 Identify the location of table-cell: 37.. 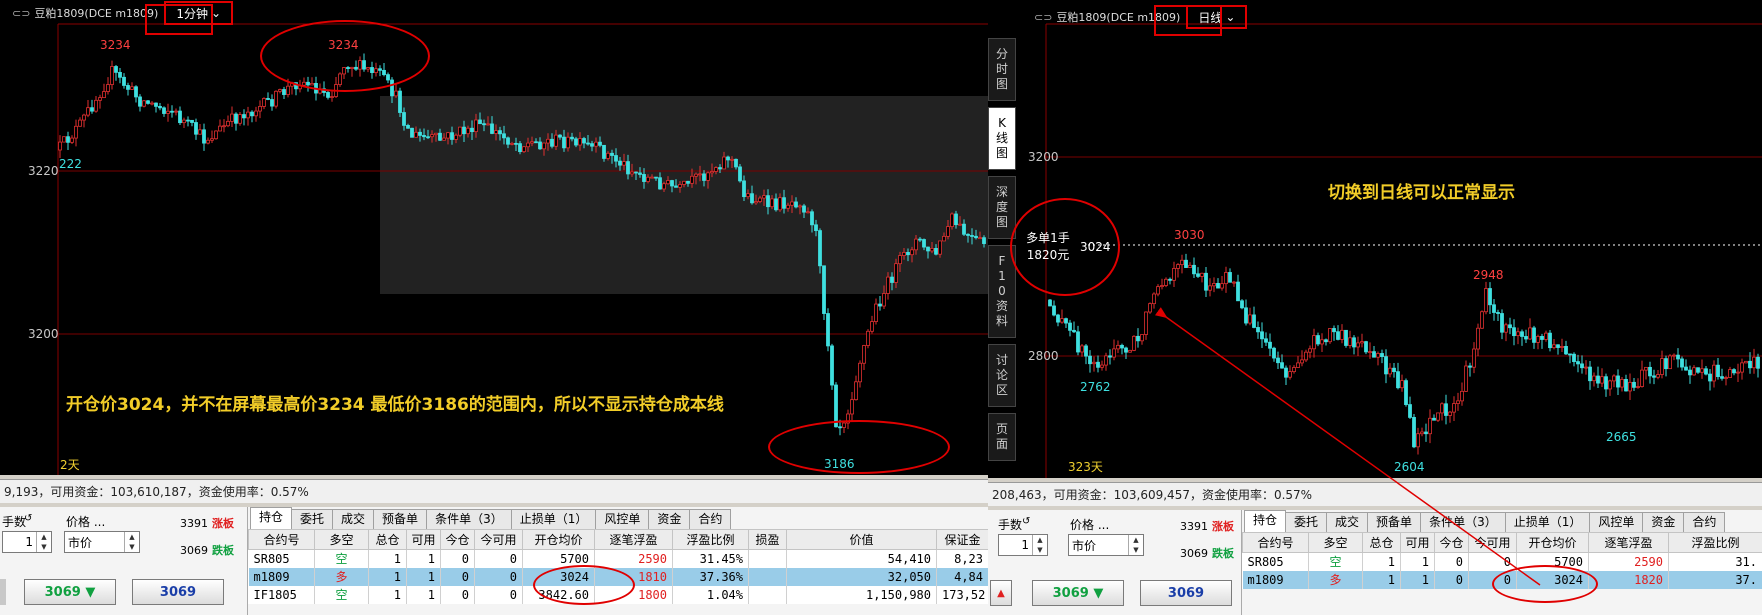
(1715, 579).